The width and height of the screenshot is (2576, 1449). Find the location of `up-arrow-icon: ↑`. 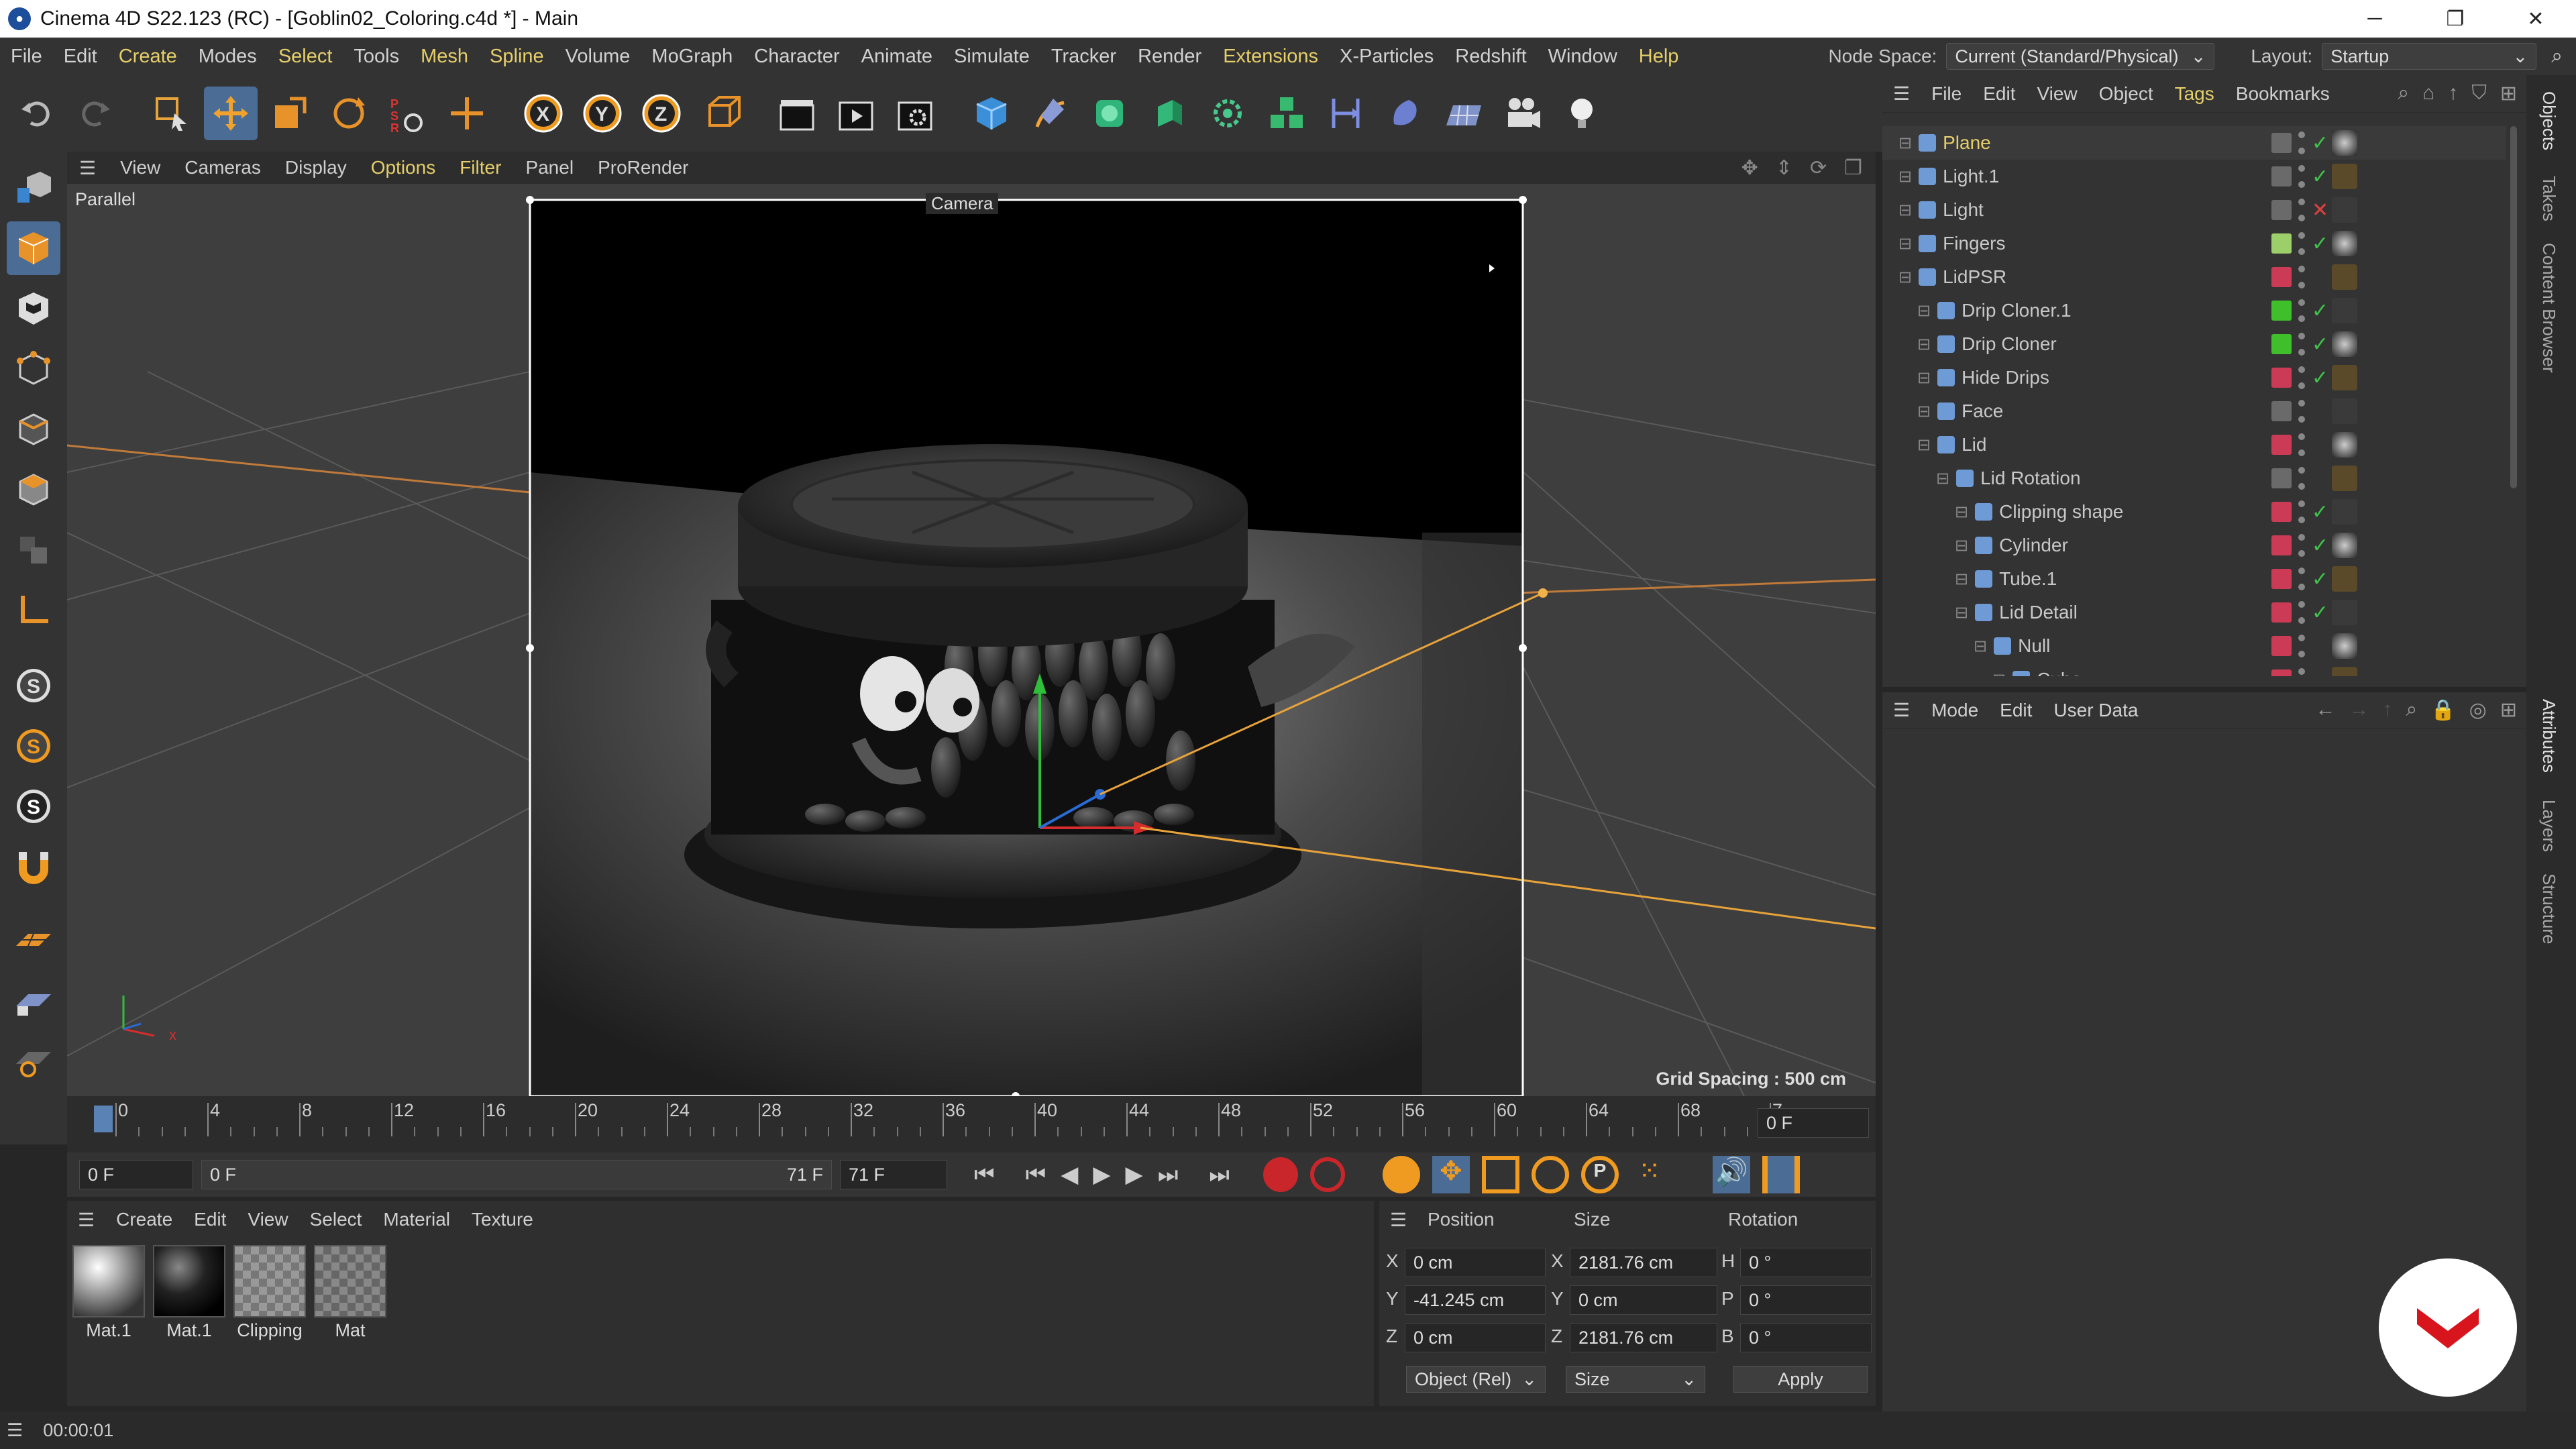

up-arrow-icon: ↑ is located at coordinates (2453, 93).